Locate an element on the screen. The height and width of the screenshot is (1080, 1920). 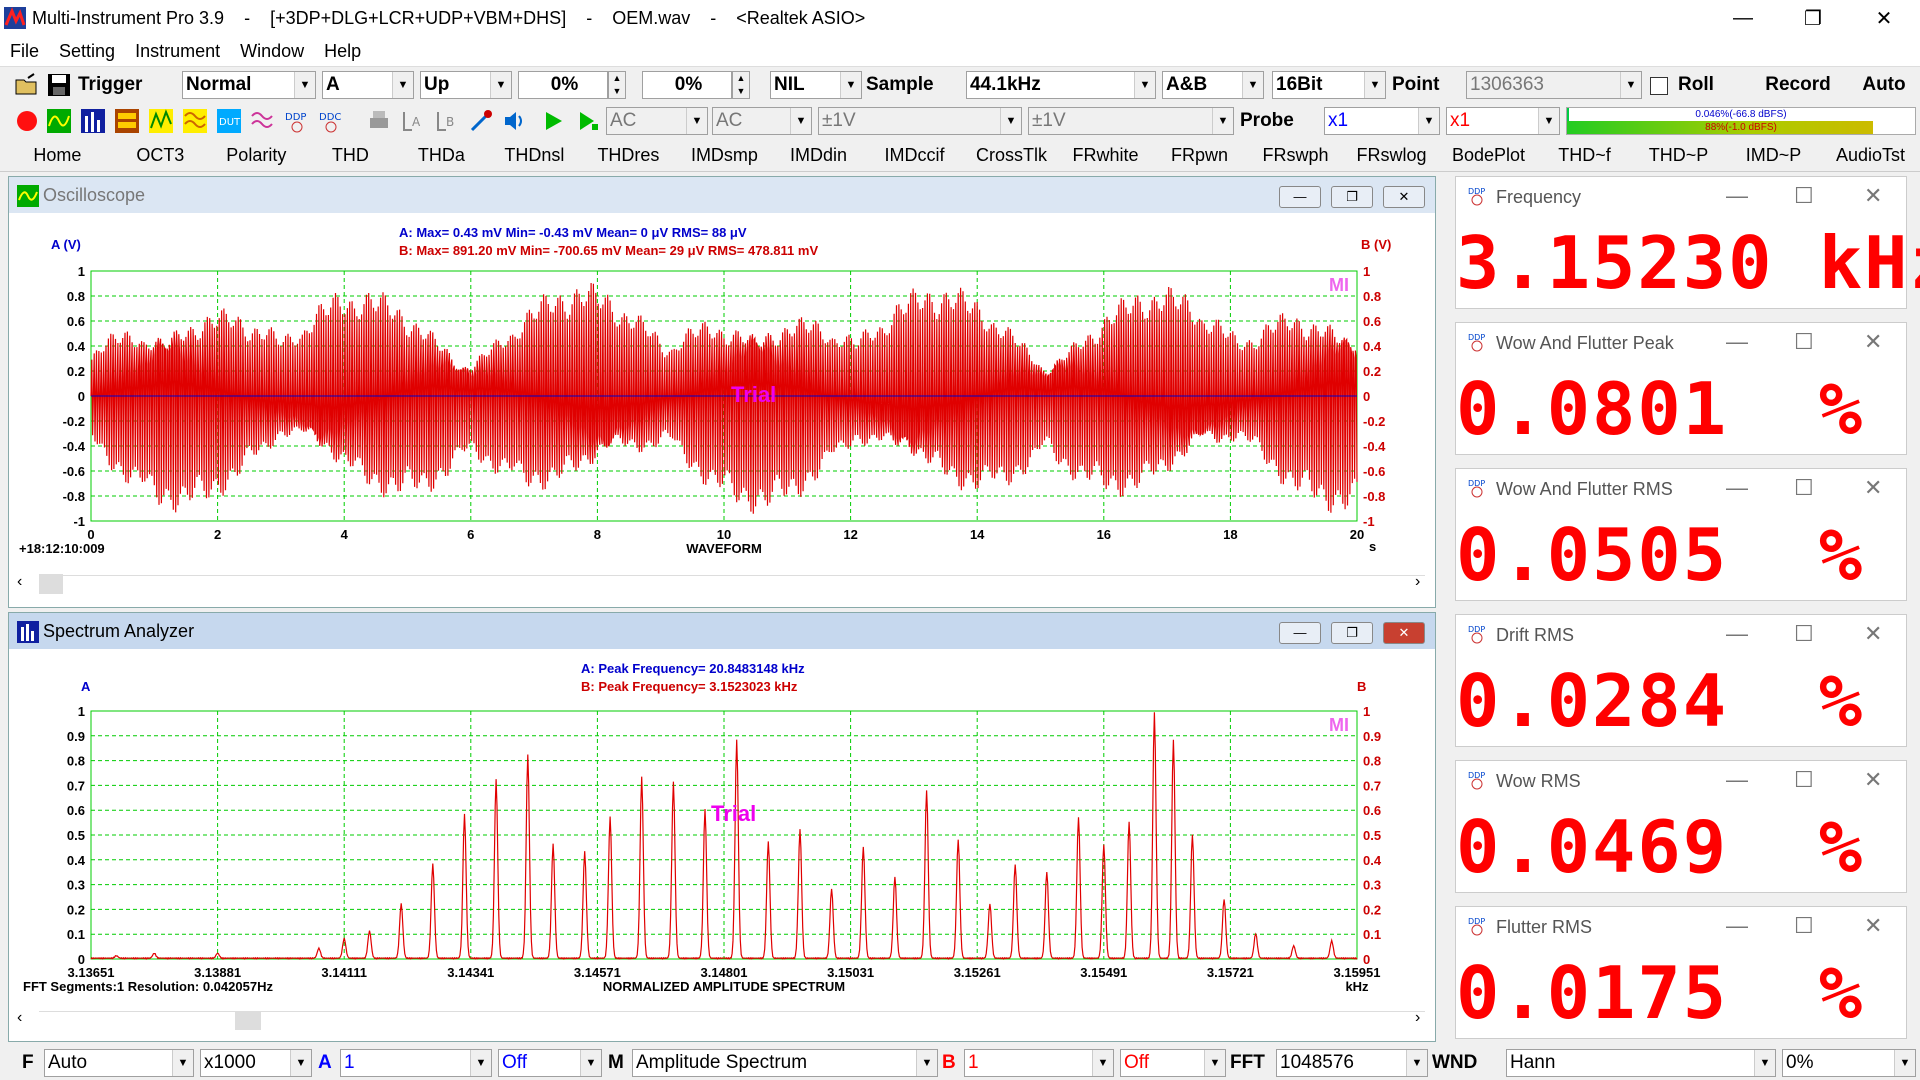
menu-instrument: Instrument is located at coordinates (177, 51).